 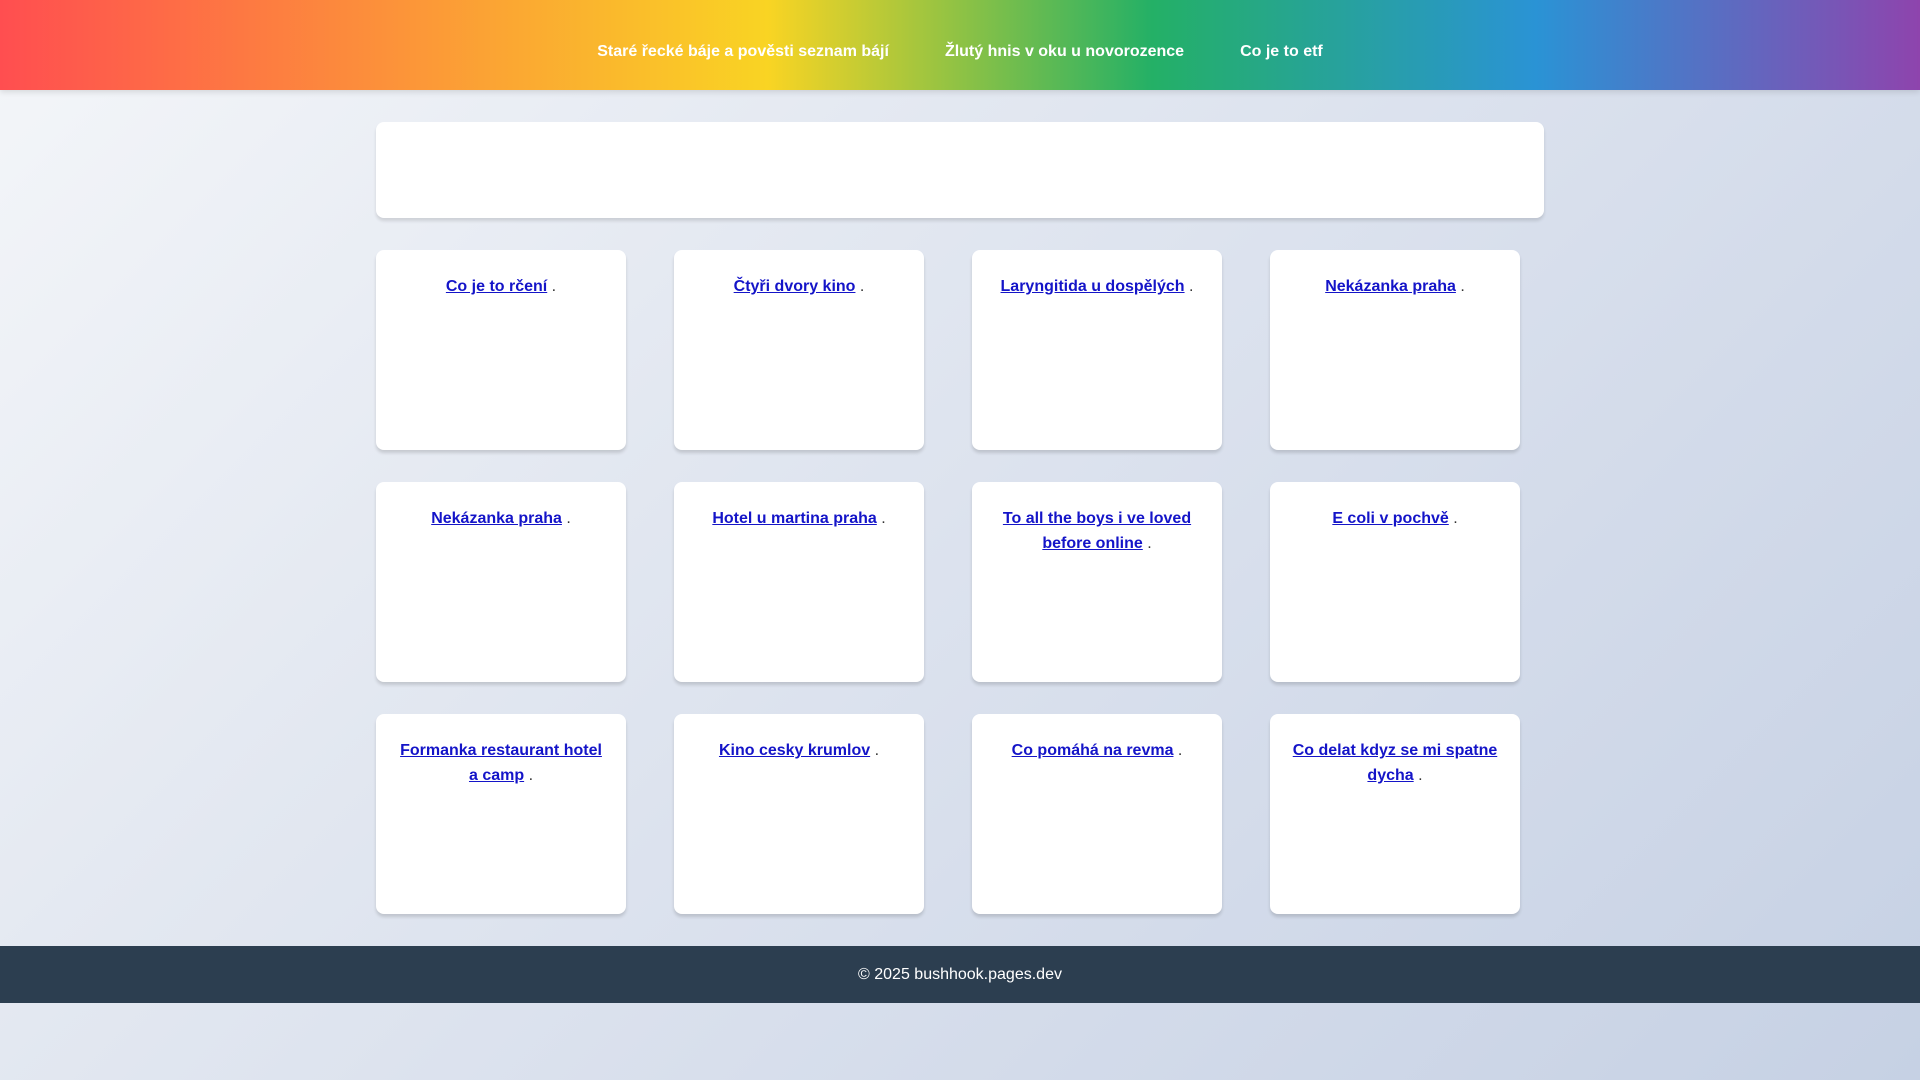 What do you see at coordinates (1064, 52) in the screenshot?
I see `nav-link-newborn-eye: Žlutý hnis v oku u novorozence` at bounding box center [1064, 52].